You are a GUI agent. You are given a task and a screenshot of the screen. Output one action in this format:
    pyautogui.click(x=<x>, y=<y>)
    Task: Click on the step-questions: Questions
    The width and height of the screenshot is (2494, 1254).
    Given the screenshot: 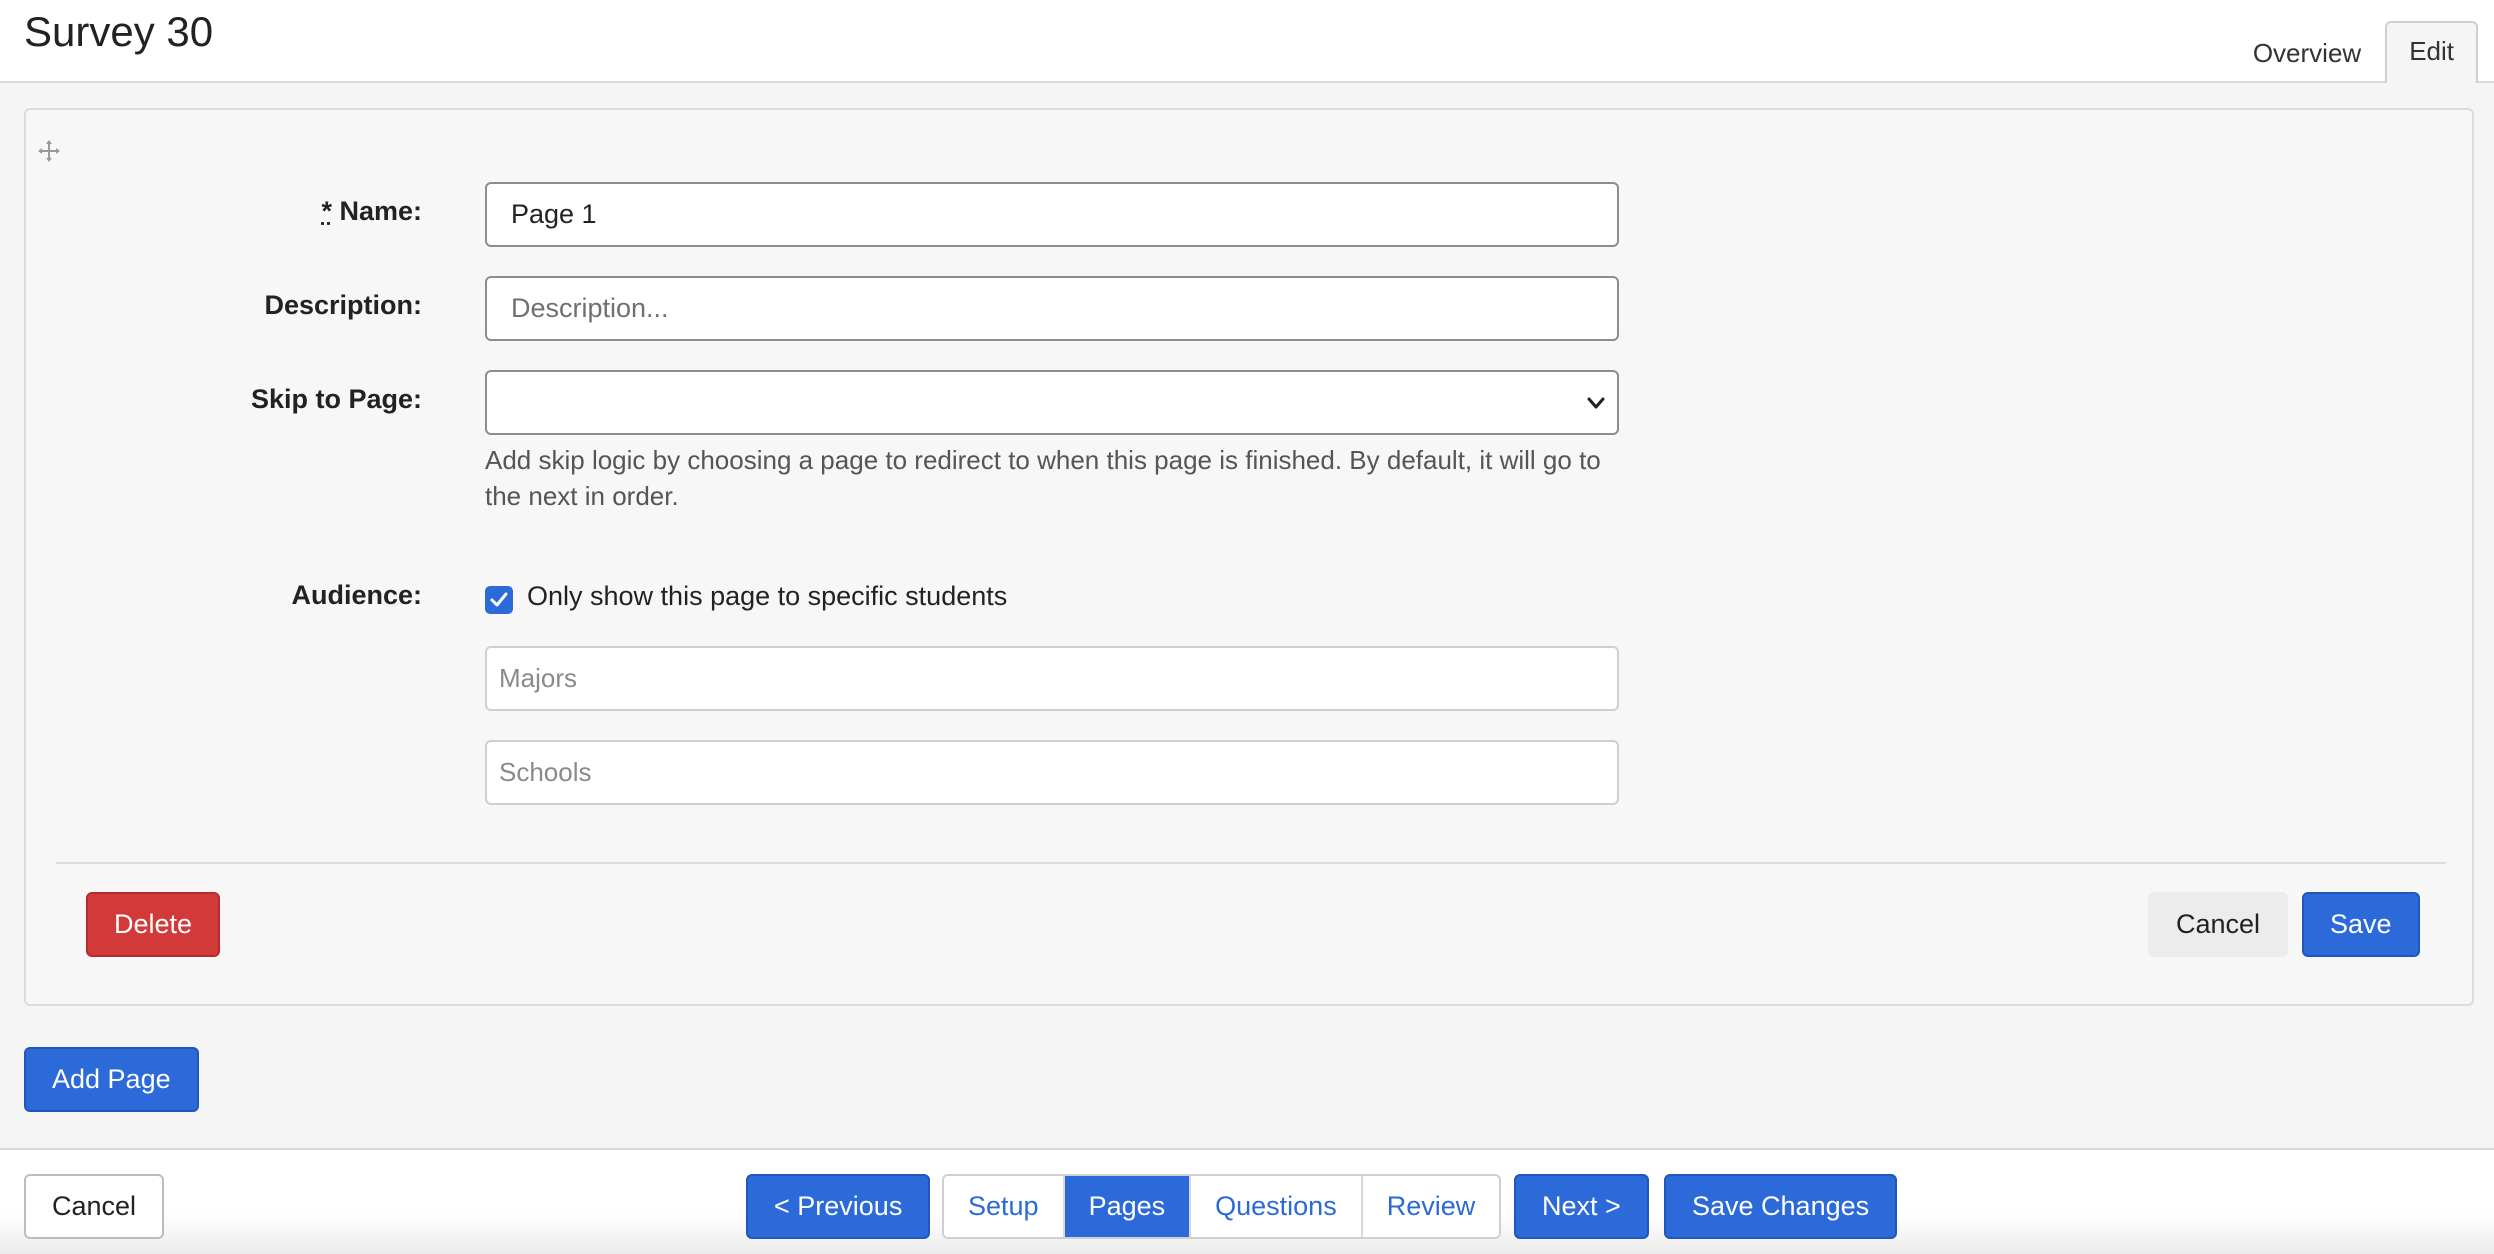 What is the action you would take?
    pyautogui.click(x=1277, y=1206)
    